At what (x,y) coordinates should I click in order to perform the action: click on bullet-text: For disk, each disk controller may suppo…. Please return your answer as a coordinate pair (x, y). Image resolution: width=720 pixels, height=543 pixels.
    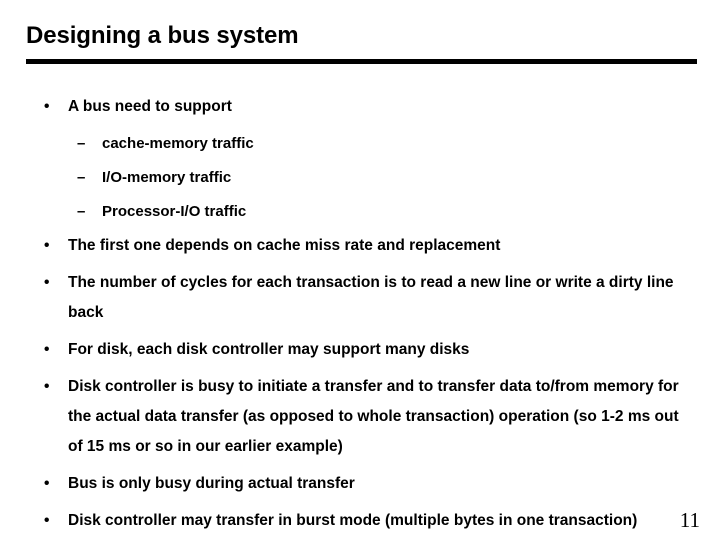
    Looking at the image, I should click on (269, 349).